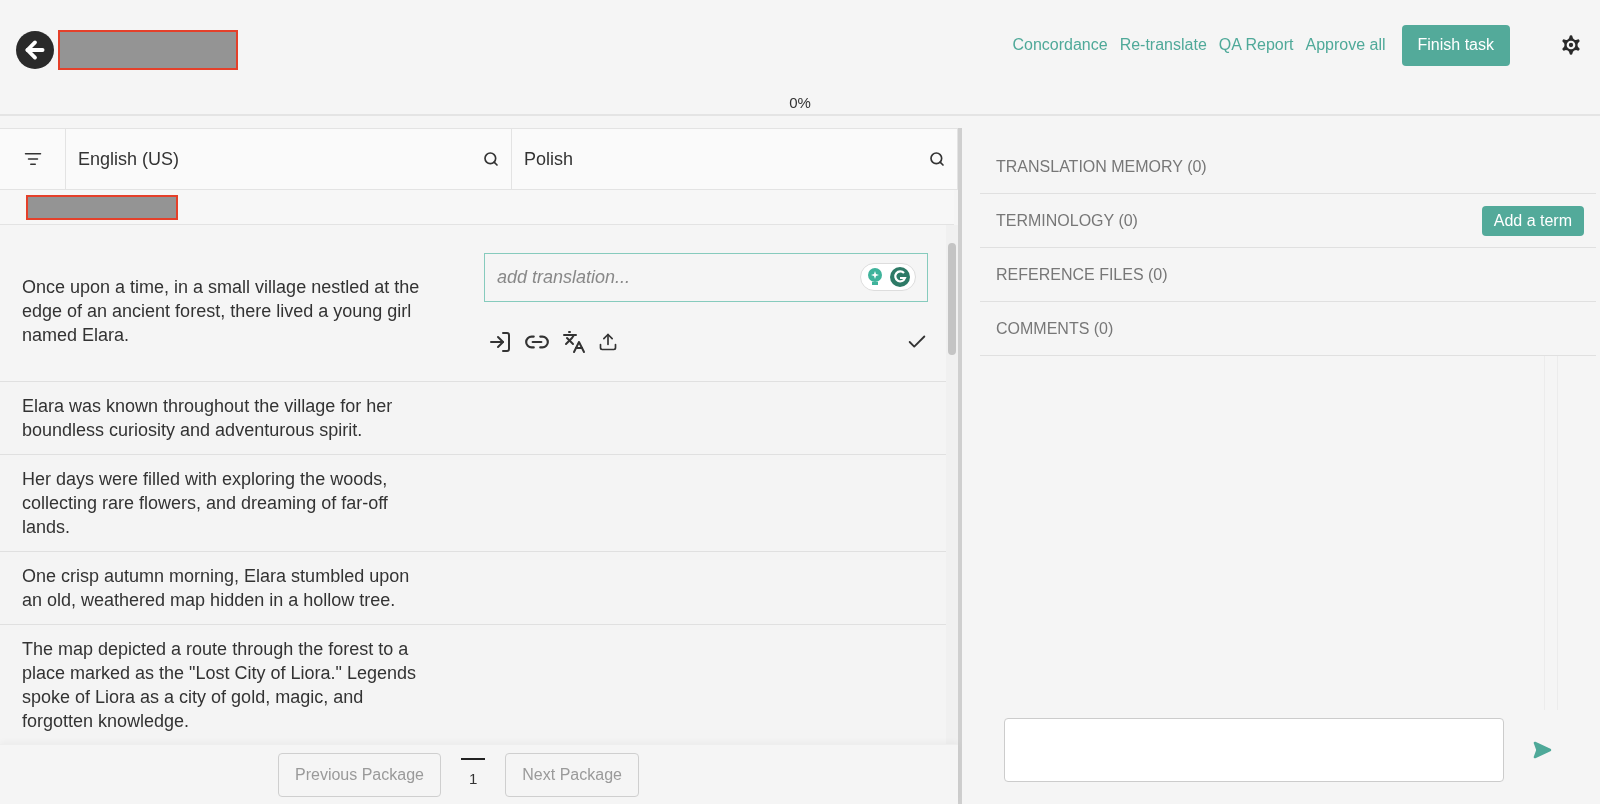 This screenshot has width=1600, height=804. Describe the element at coordinates (1055, 328) in the screenshot. I see `section-title: COMMENTS (0)` at that location.